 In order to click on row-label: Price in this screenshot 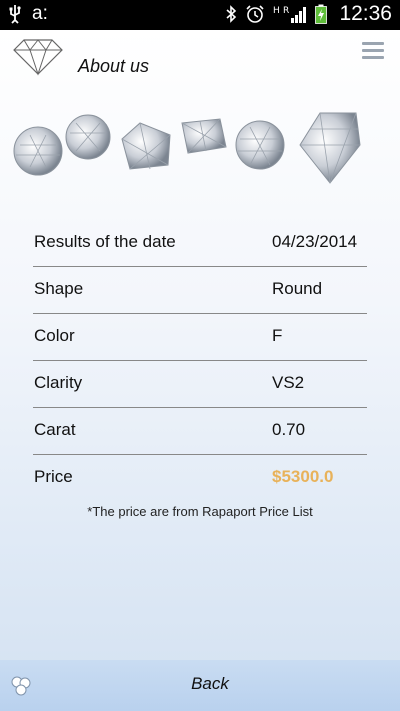, I will do `click(53, 476)`.